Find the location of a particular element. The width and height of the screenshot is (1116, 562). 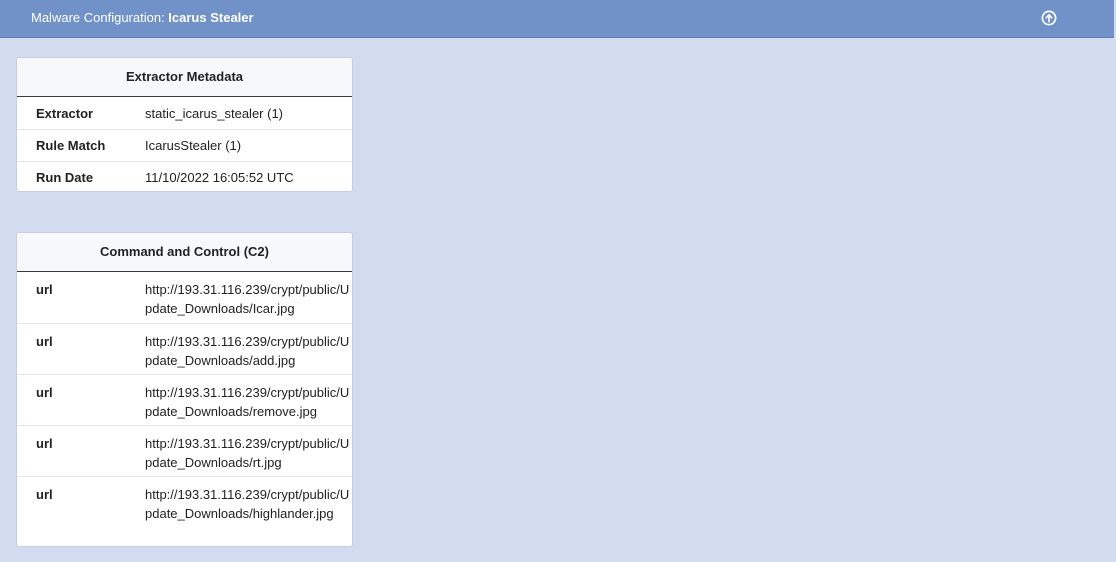

page-title: Malware Configuration: Icarus Stealer is located at coordinates (142, 18).